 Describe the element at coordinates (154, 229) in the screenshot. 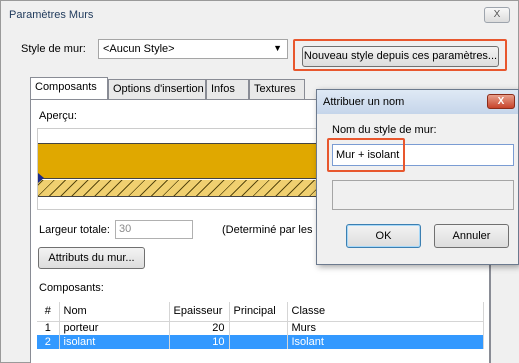

I see `largeur-input: 30` at that location.